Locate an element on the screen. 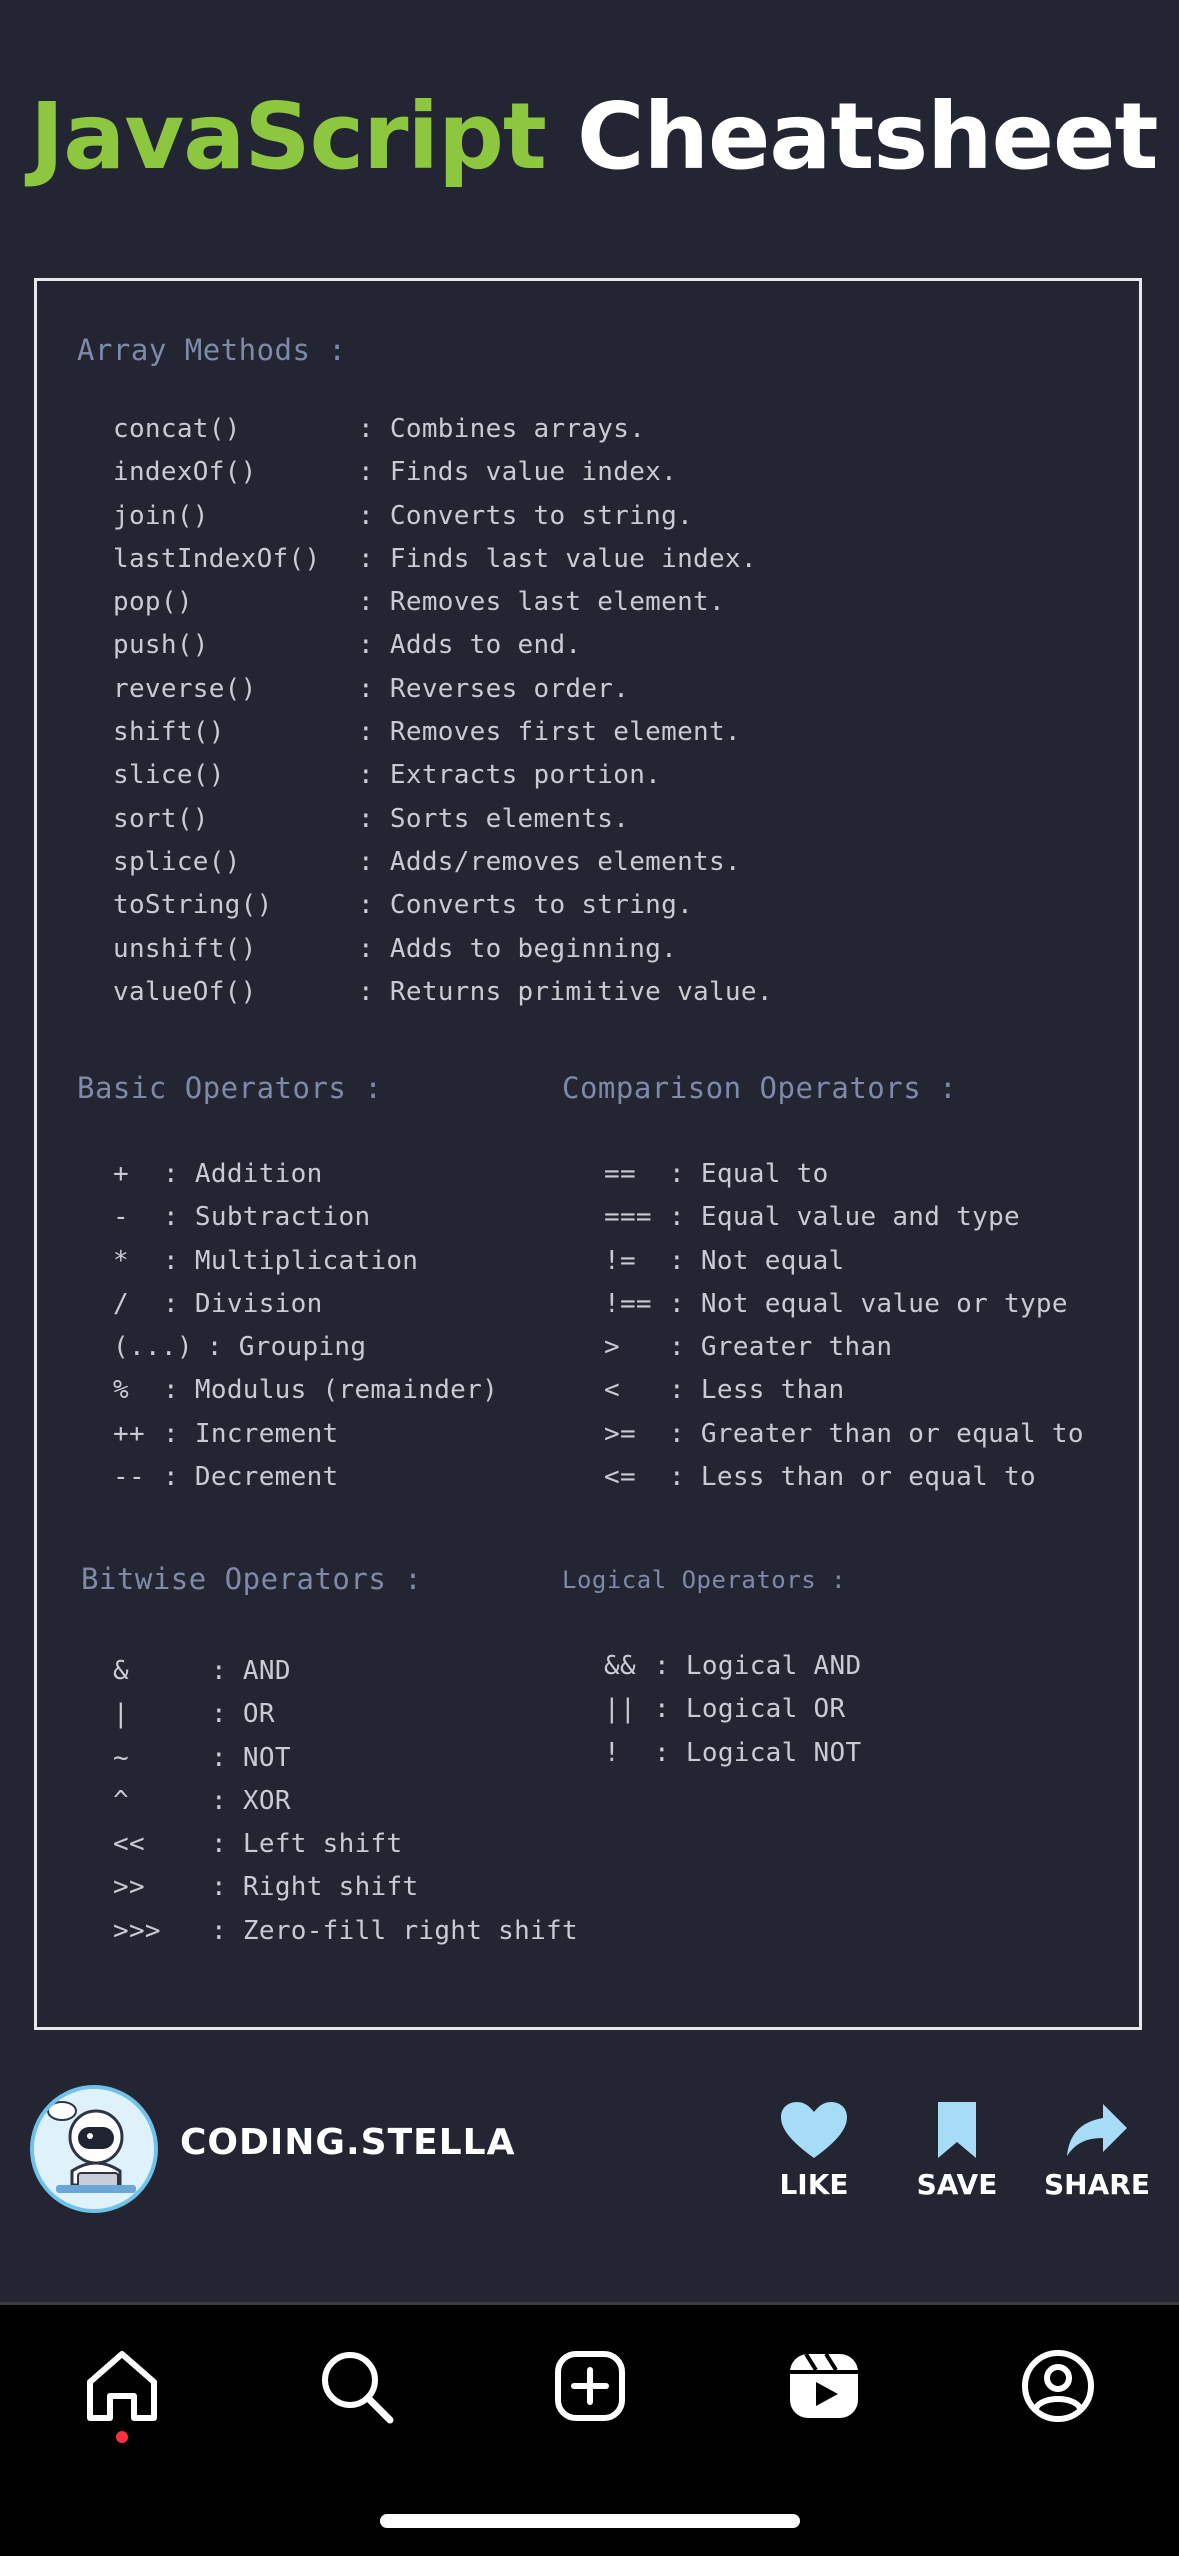 This screenshot has height=2556, width=1179. heart-icon is located at coordinates (814, 2130).